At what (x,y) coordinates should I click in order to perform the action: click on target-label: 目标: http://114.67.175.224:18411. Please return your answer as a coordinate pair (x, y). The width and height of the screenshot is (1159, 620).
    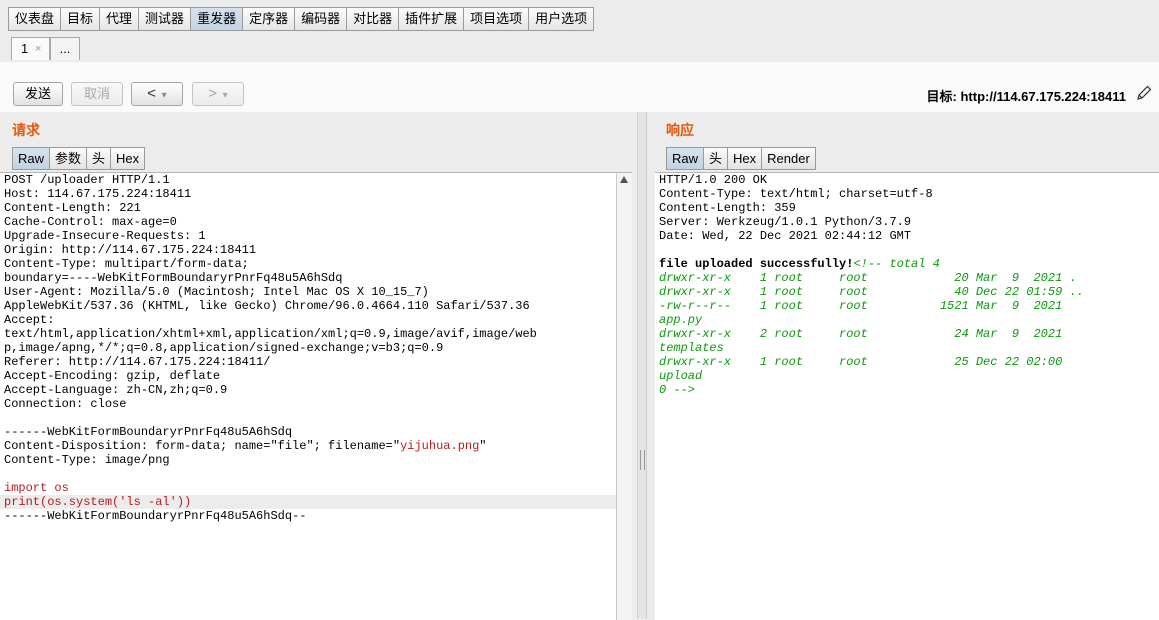
    Looking at the image, I should click on (1026, 96).